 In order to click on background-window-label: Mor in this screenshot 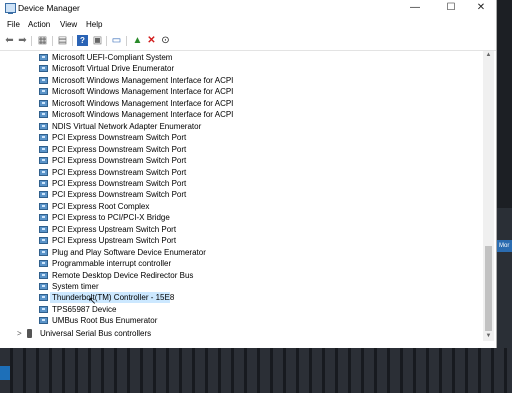, I will do `click(504, 246)`.